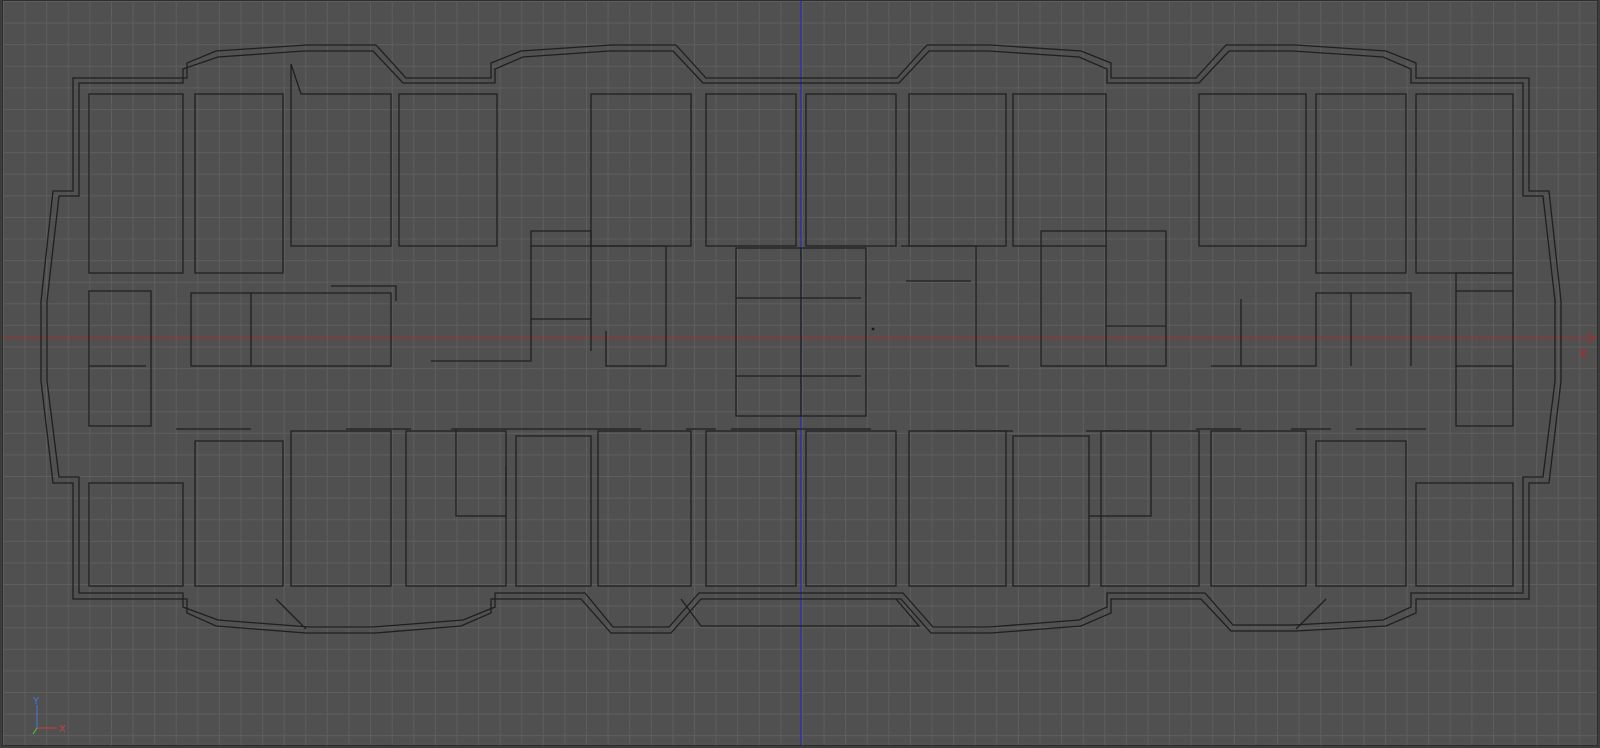  What do you see at coordinates (1583, 354) in the screenshot?
I see `x-axis-label: X` at bounding box center [1583, 354].